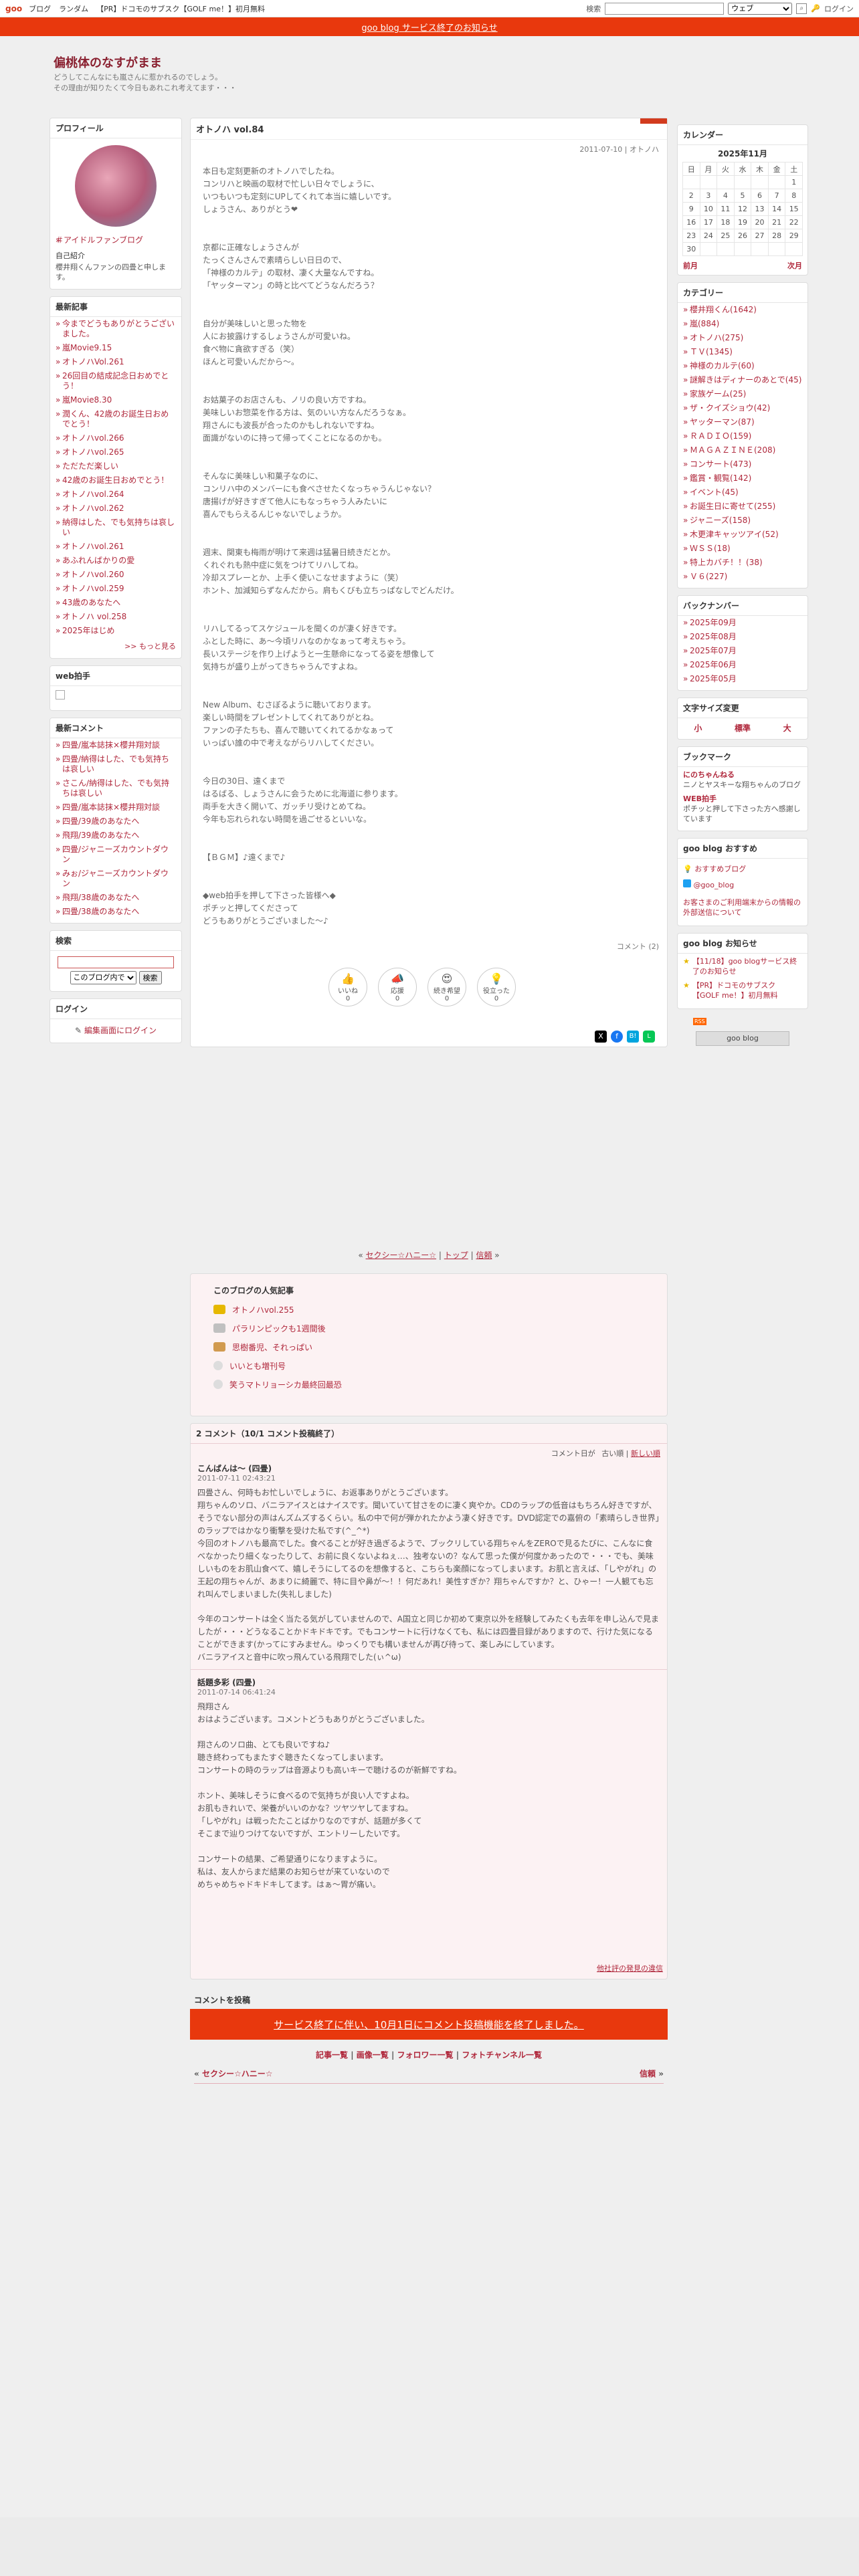 The image size is (859, 2576). Describe the element at coordinates (698, 728) in the screenshot. I see `fontsize-small: 小` at that location.